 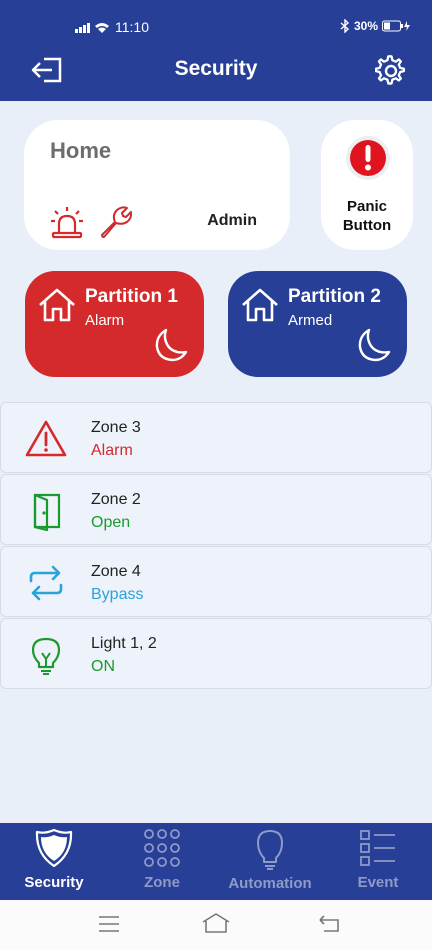 What do you see at coordinates (116, 499) in the screenshot?
I see `list-item-name: Zone 2` at bounding box center [116, 499].